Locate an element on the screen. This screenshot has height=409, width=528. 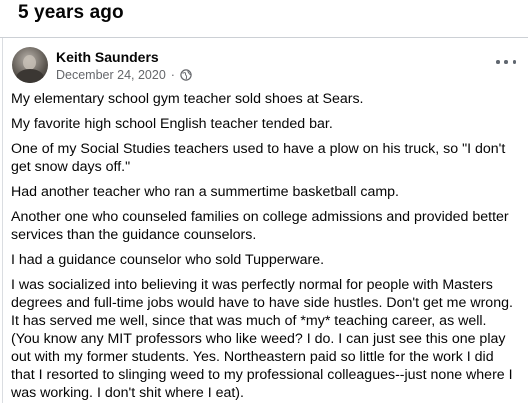
post-date: December 24, 2020 is located at coordinates (111, 75).